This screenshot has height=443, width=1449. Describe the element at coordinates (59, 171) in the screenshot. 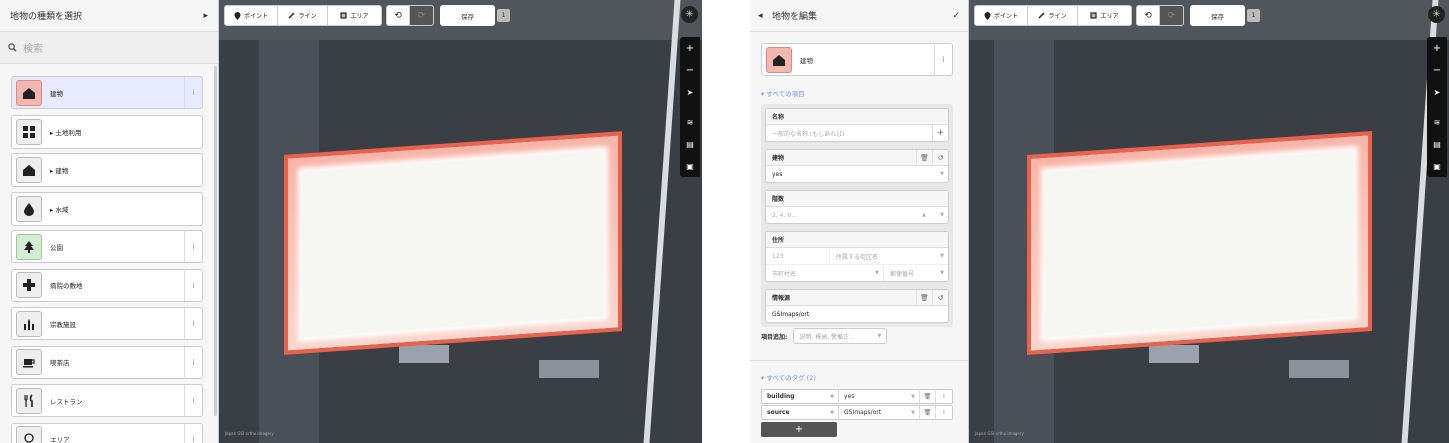

I see `preset-label: ▸ 建物` at that location.